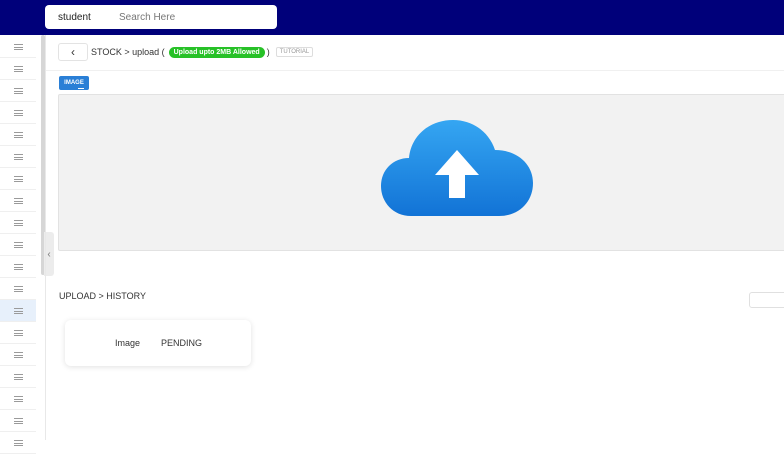 The image size is (784, 454). I want to click on sidebar, so click(20, 244).